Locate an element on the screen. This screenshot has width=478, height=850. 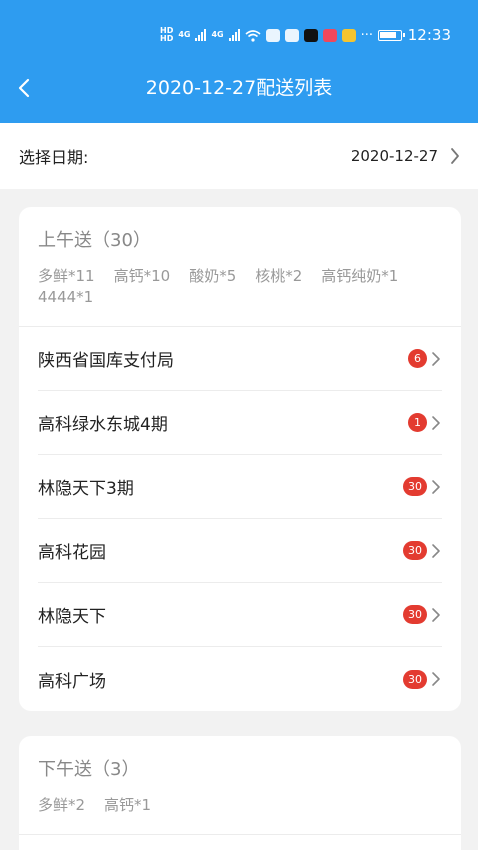
location-name: 高科花园 is located at coordinates (72, 553).